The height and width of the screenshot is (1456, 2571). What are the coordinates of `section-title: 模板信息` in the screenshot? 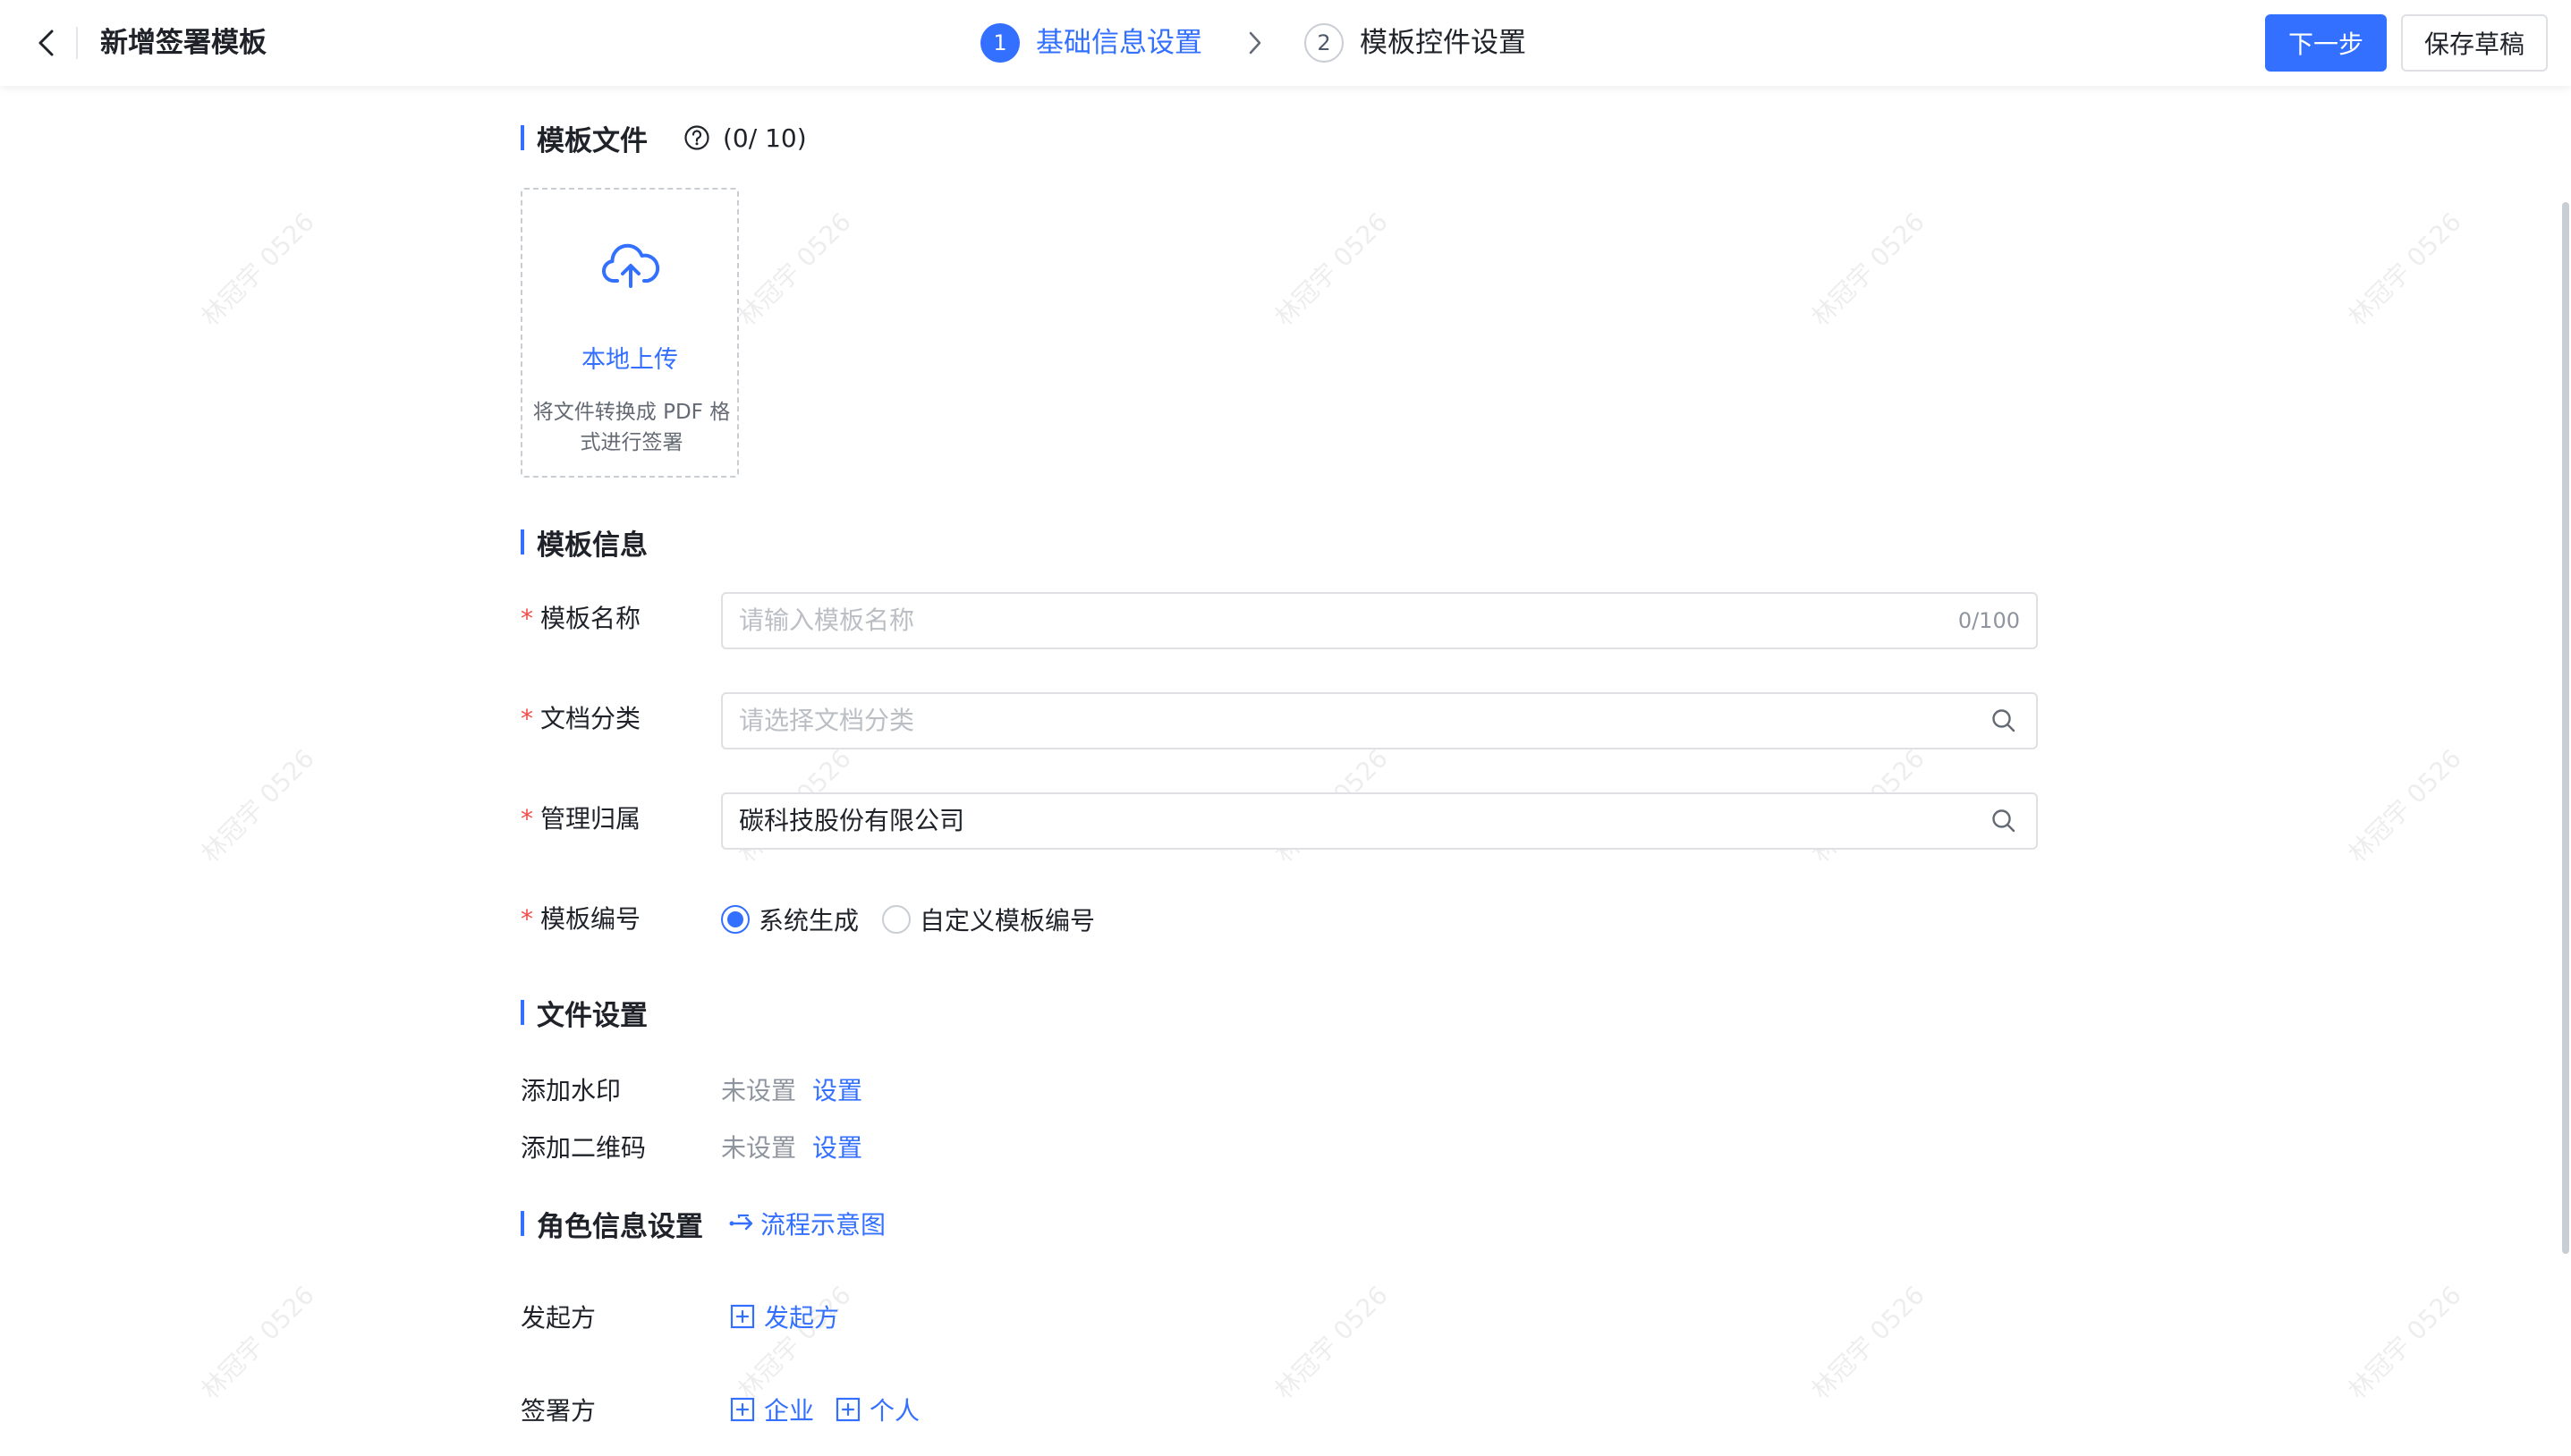 It's located at (592, 545).